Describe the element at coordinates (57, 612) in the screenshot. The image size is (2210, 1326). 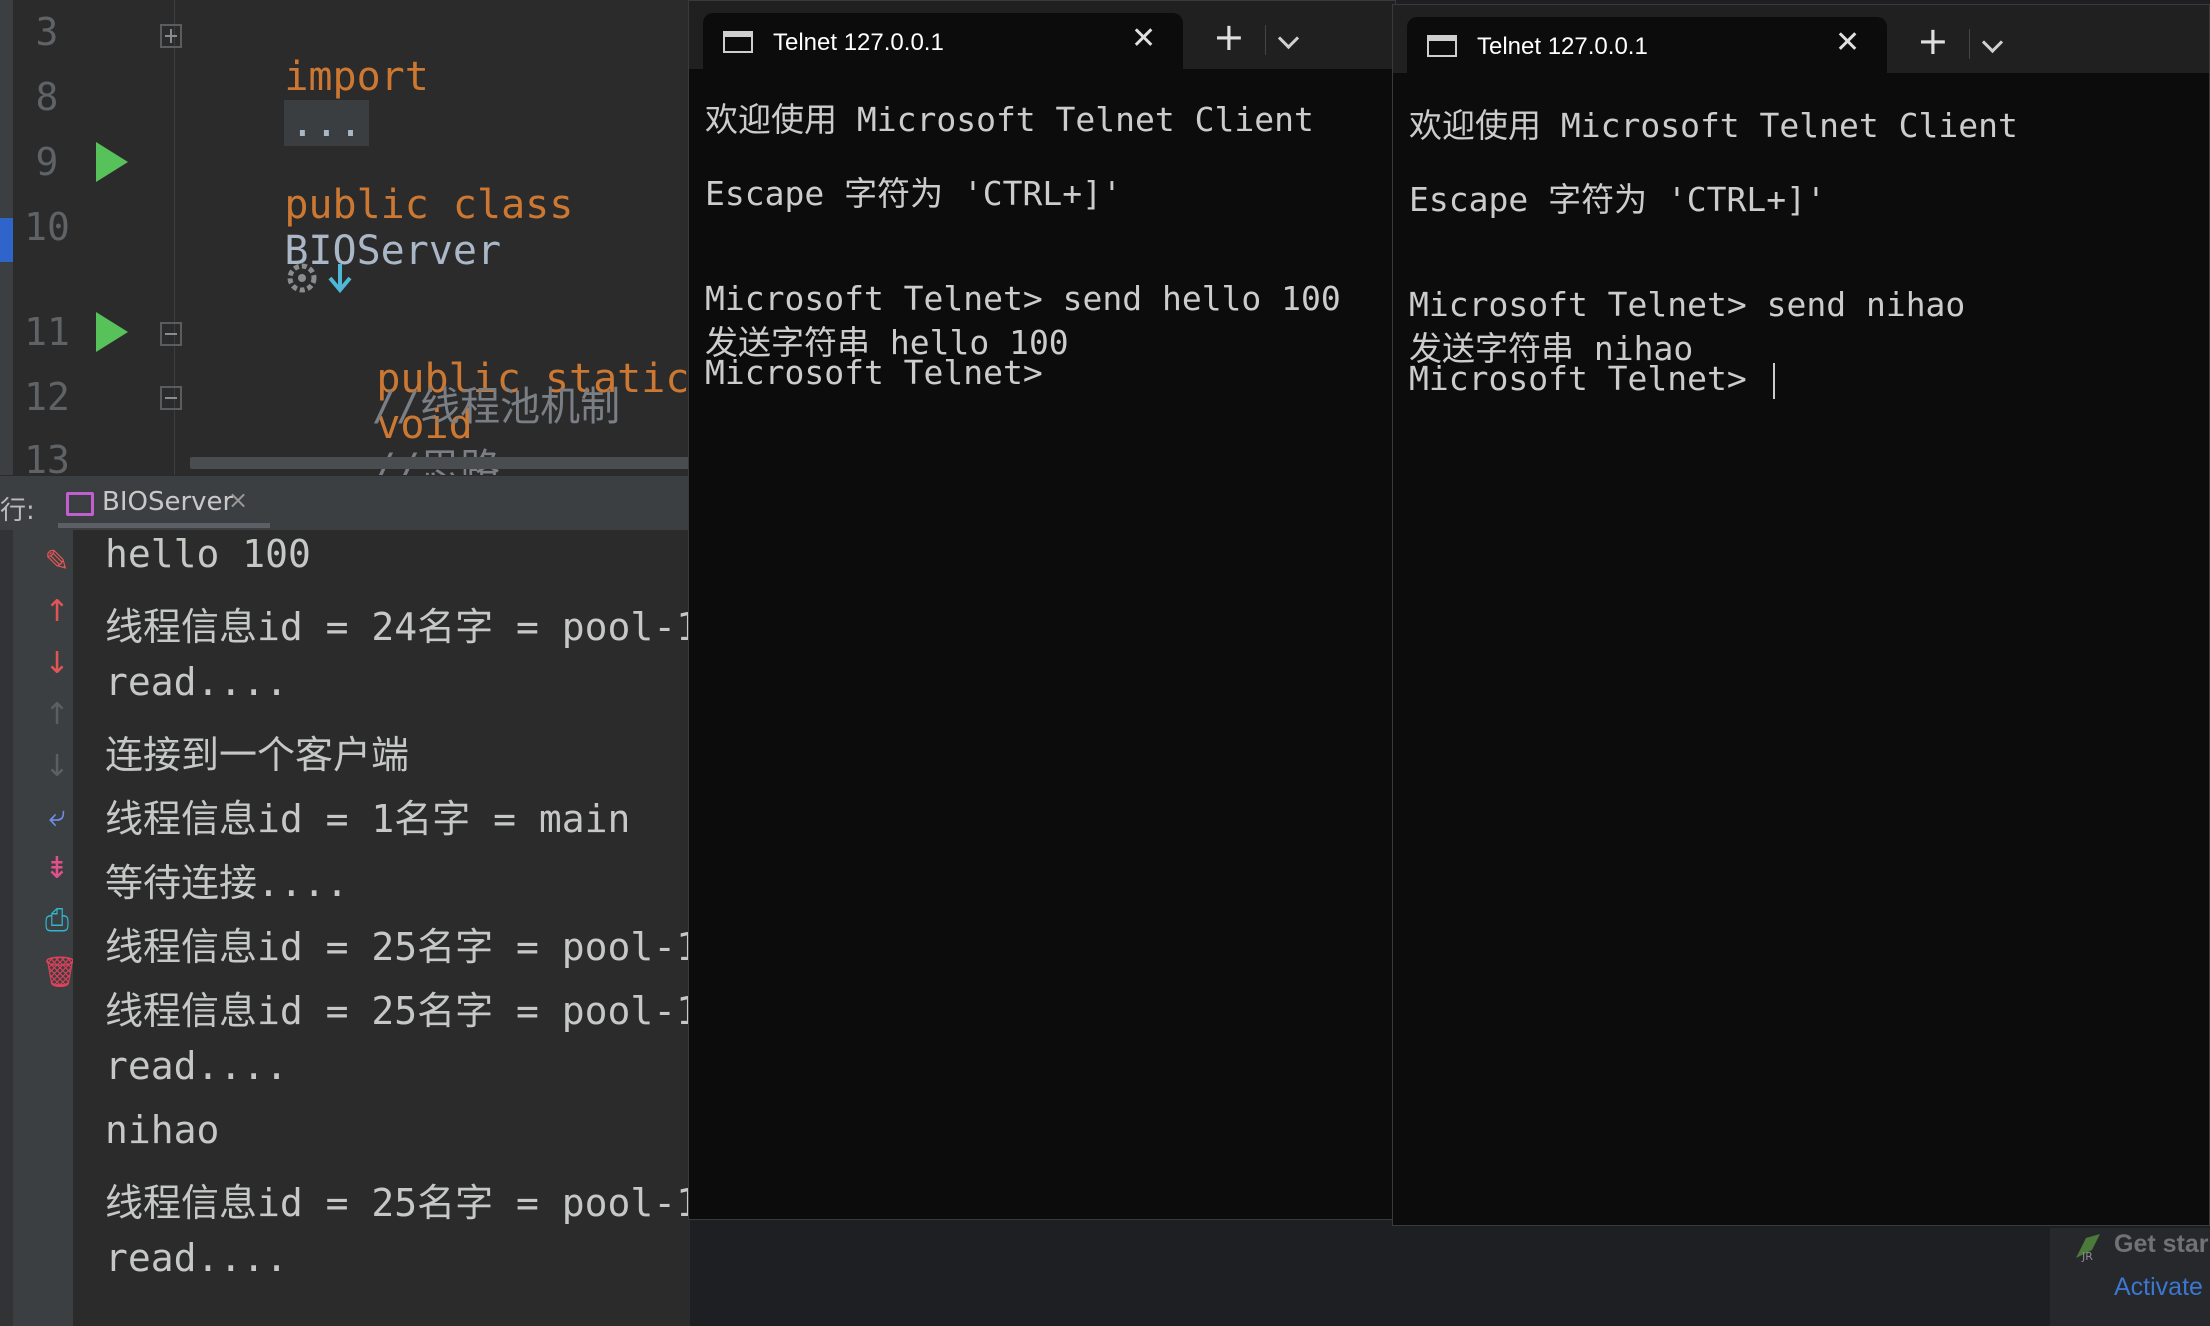
I see `scroll-up-icon: ↑` at that location.